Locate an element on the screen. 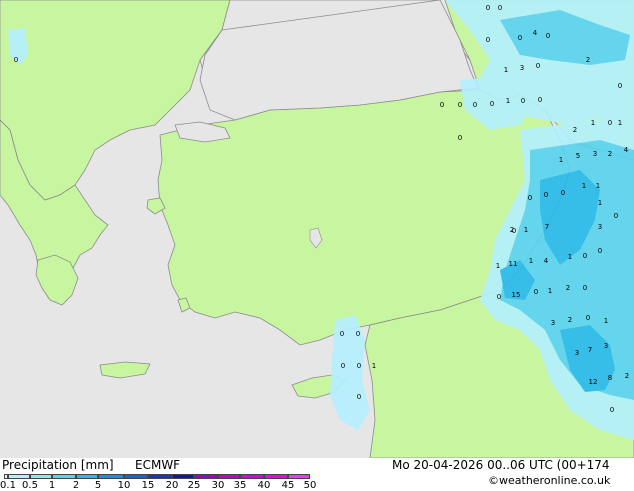 Image resolution: width=634 pixels, height=491 pixels. precip-amount-label: 11 is located at coordinates (513, 264).